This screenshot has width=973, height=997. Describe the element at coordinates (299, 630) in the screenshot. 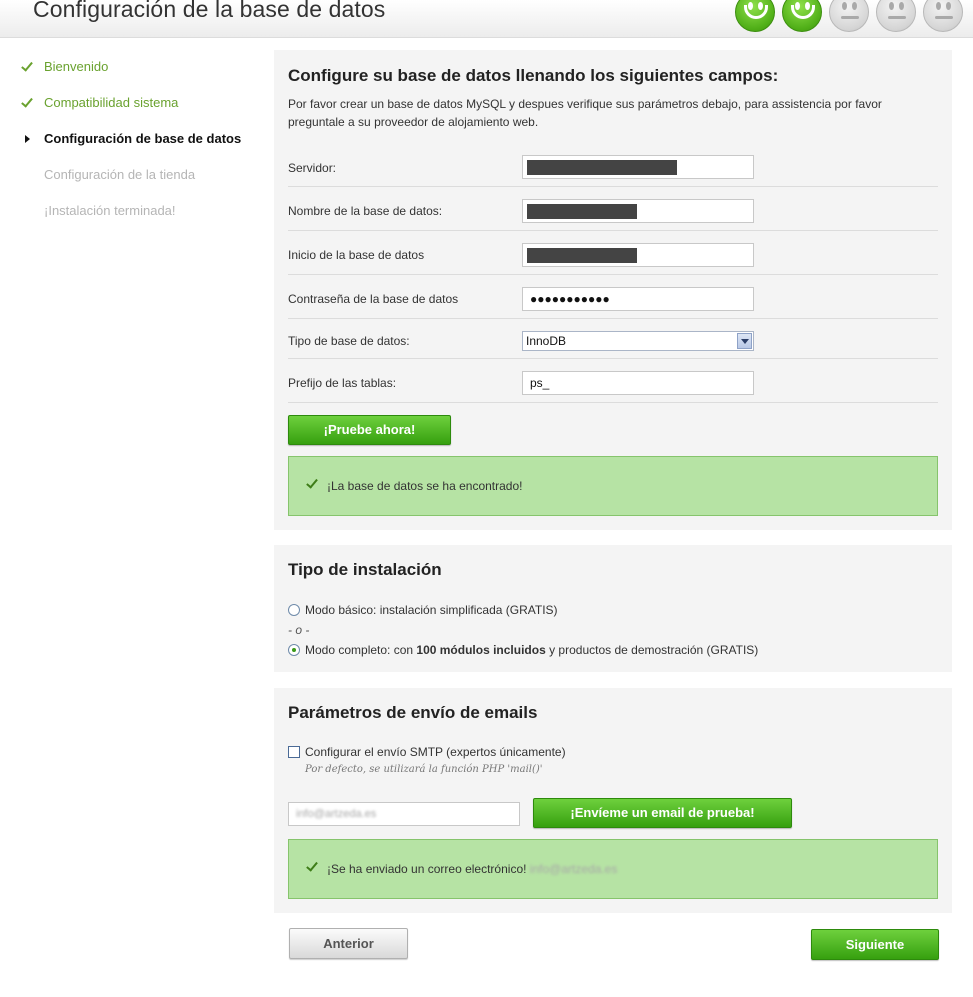

I see `or-separator: - o -` at that location.